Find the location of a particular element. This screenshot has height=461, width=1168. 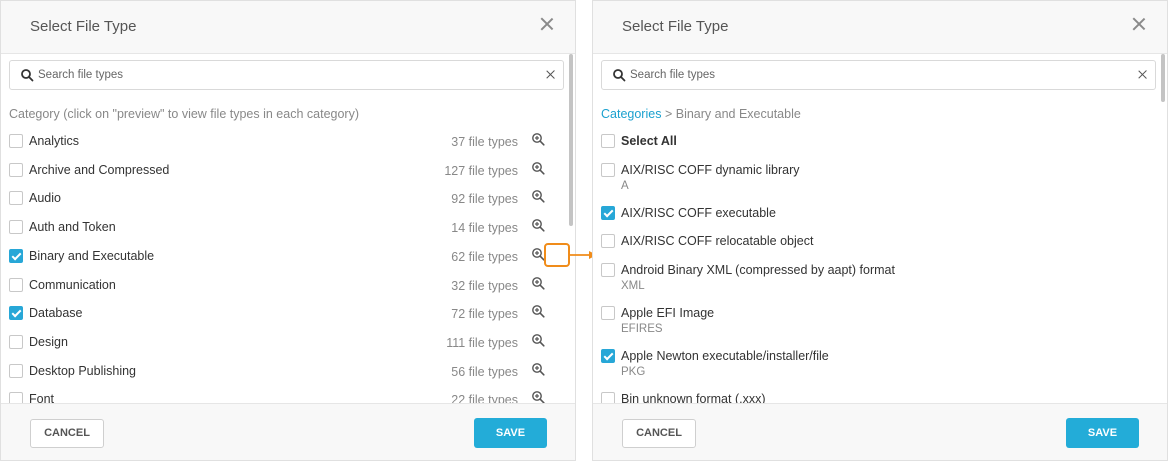

category-row: Archive and Compressed 127 file types is located at coordinates (278, 170).